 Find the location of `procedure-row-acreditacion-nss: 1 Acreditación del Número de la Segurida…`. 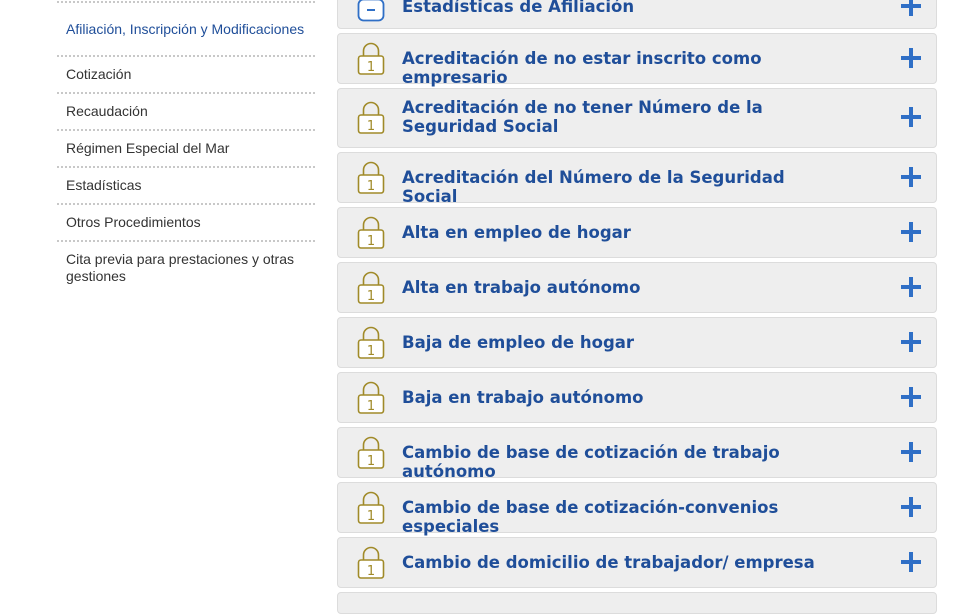

procedure-row-acreditacion-nss: 1 Acreditación del Número de la Segurida… is located at coordinates (637, 179).